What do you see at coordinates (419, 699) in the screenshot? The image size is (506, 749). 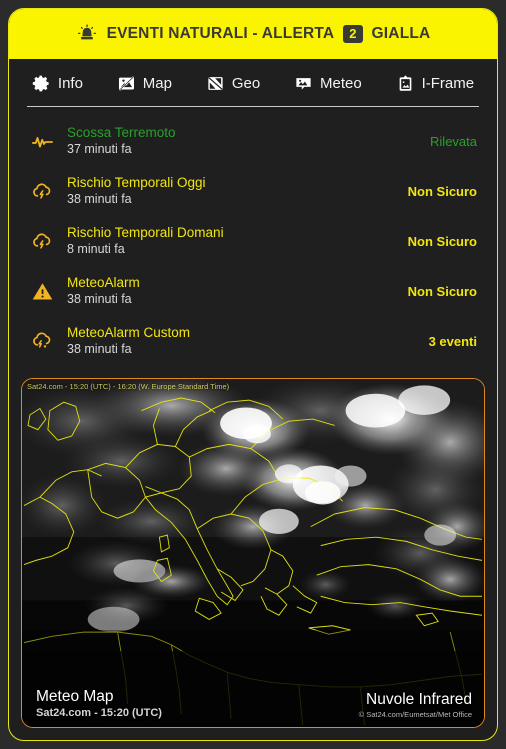 I see `map-layer-title: Nuvole Infrared` at bounding box center [419, 699].